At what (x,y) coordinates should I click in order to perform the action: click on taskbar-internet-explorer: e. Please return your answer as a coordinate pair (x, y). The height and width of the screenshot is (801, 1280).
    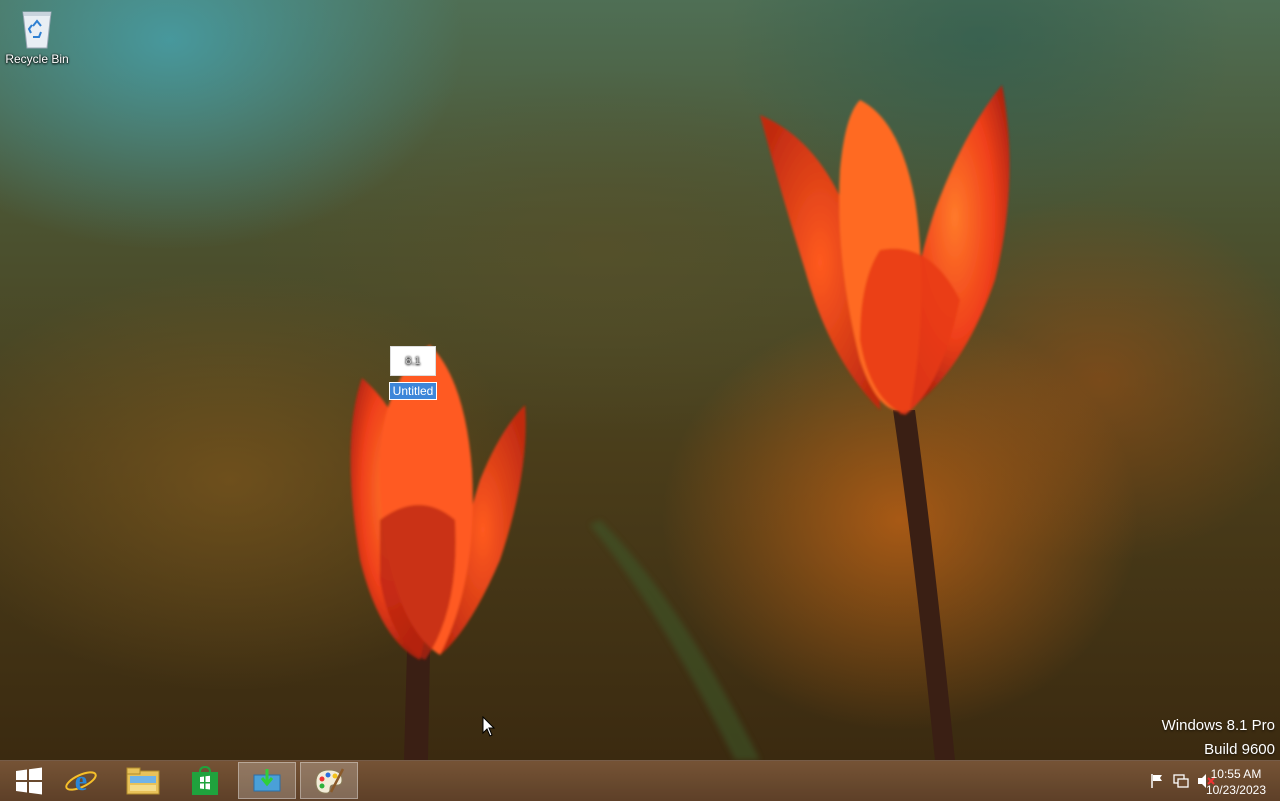
    Looking at the image, I should click on (81, 780).